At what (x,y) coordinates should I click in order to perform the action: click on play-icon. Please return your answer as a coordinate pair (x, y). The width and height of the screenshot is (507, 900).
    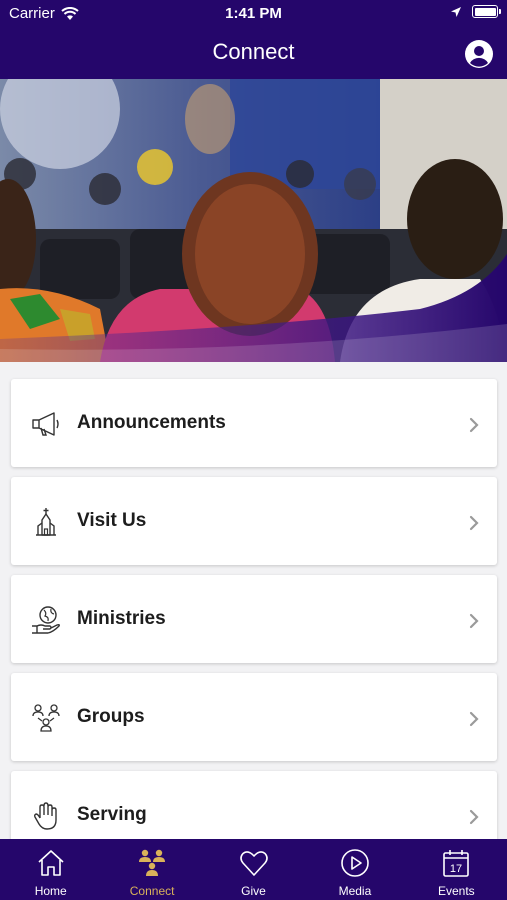
    Looking at the image, I should click on (355, 863).